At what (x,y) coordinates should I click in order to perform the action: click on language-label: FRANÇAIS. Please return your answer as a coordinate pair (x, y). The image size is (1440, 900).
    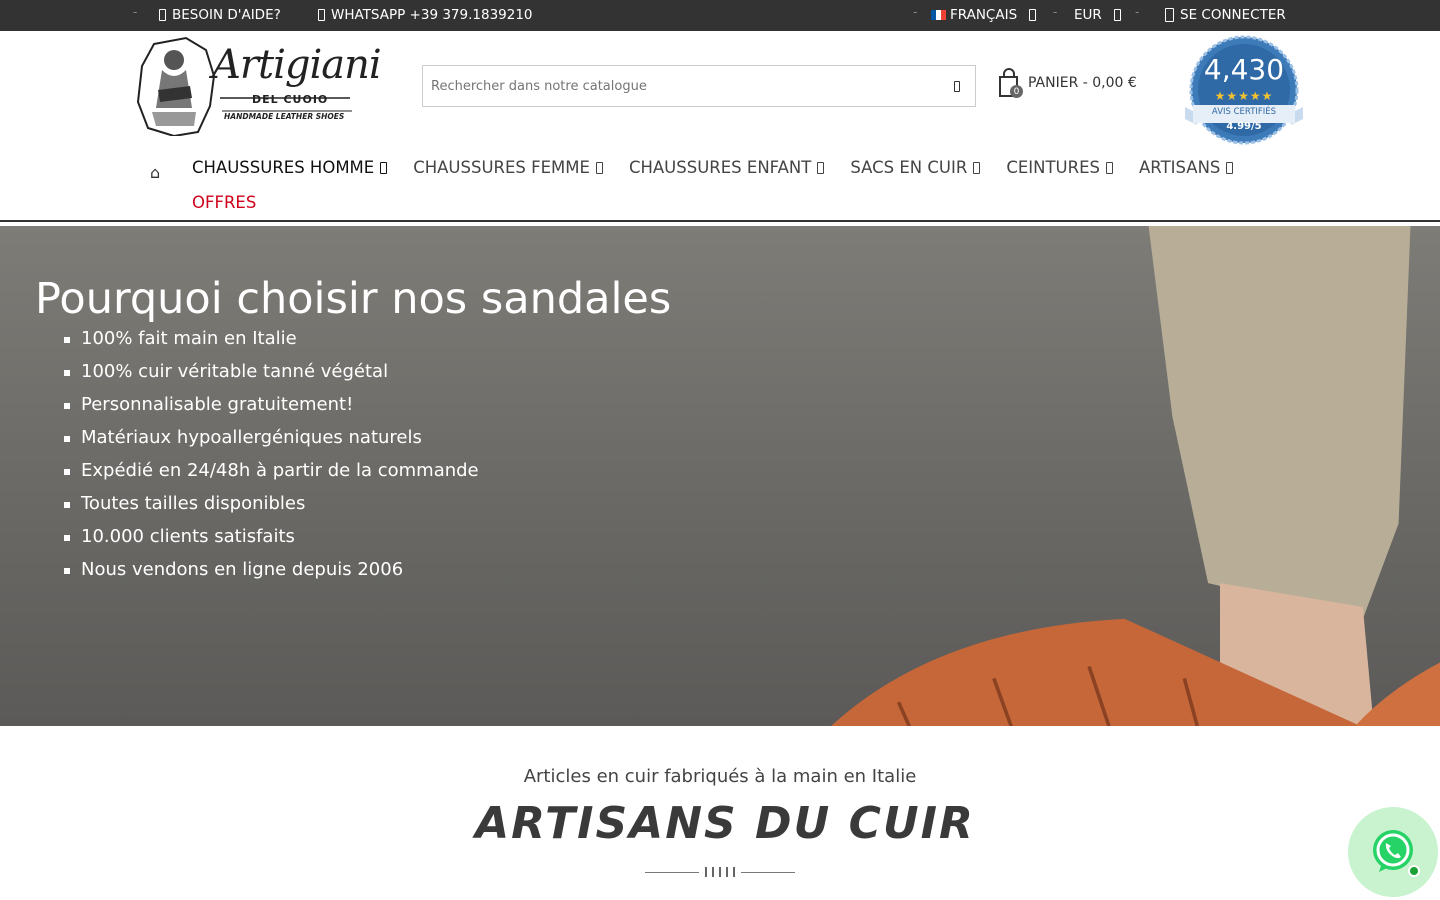
    Looking at the image, I should click on (984, 15).